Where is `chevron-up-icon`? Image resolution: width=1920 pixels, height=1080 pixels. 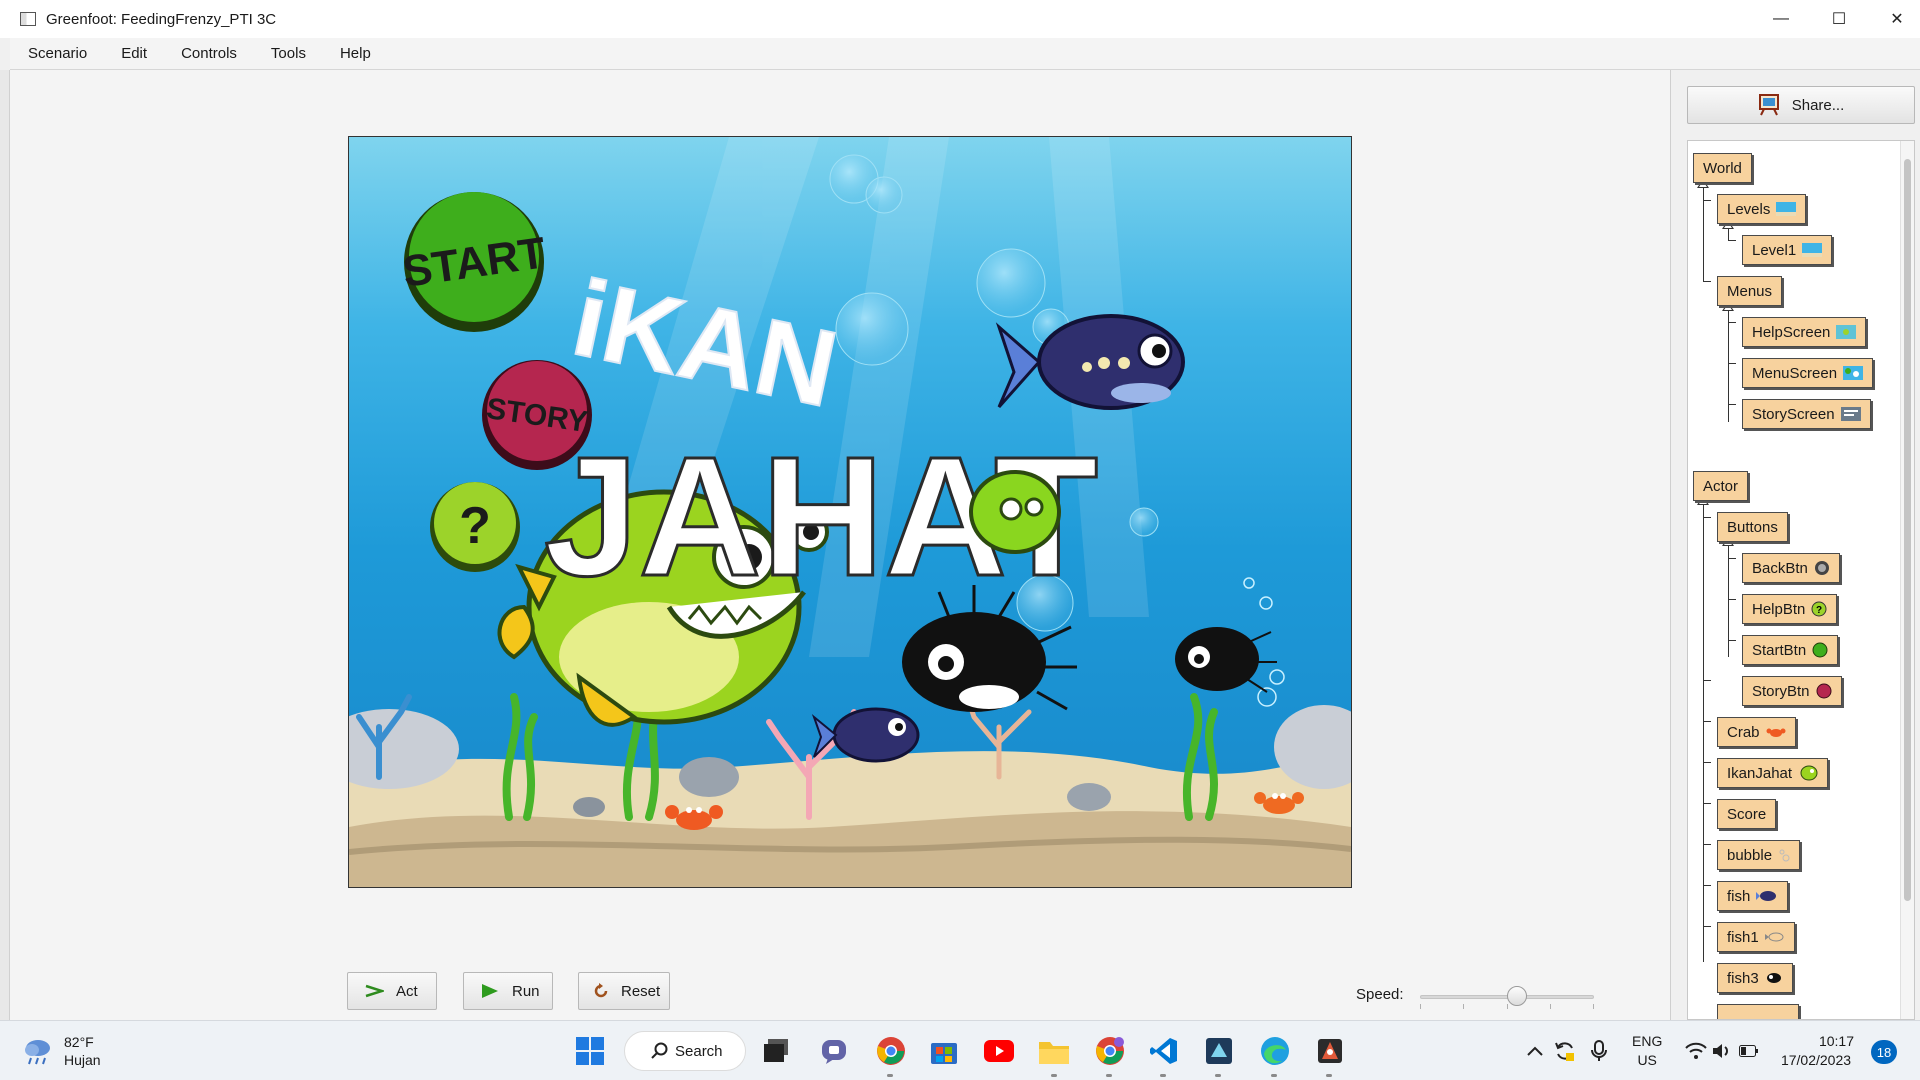 chevron-up-icon is located at coordinates (1535, 1051).